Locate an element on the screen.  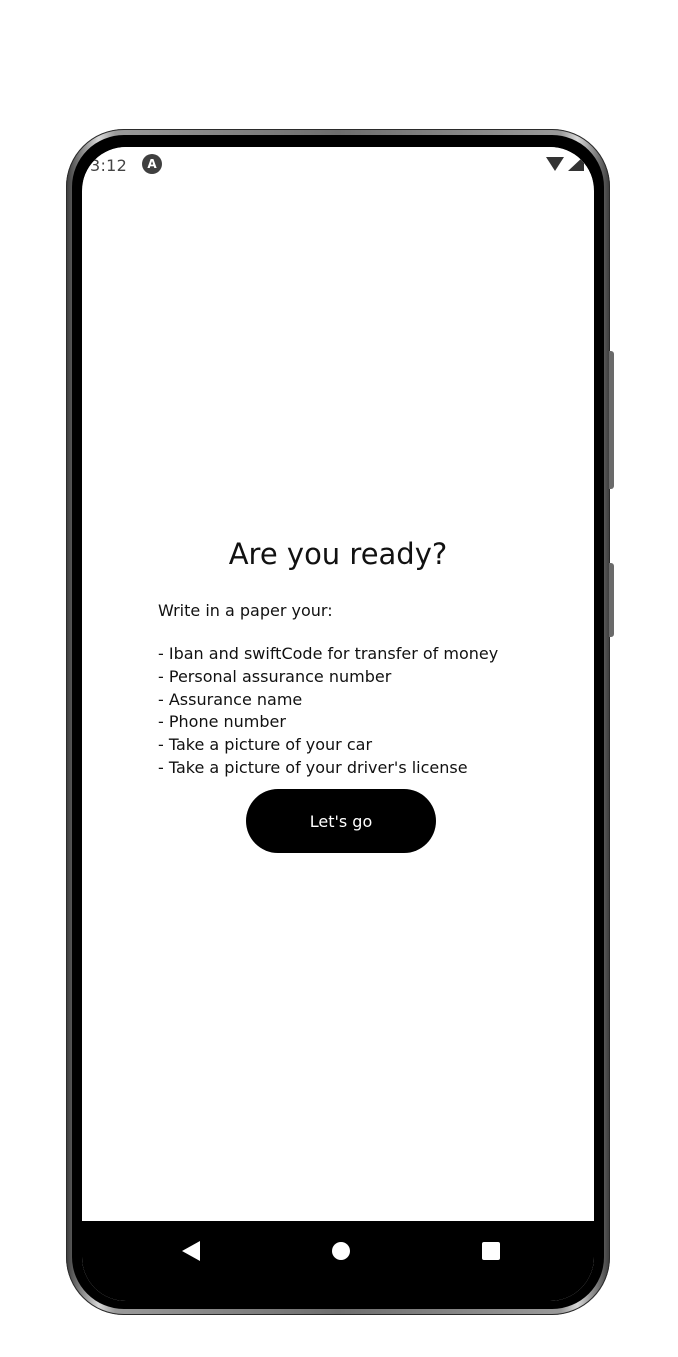
list-item: - Personal assurance number is located at coordinates (275, 676).